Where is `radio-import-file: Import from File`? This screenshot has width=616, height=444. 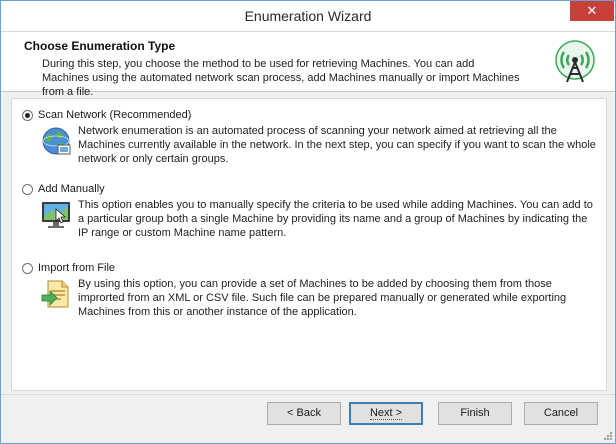
radio-import-file: Import from File is located at coordinates (68, 268).